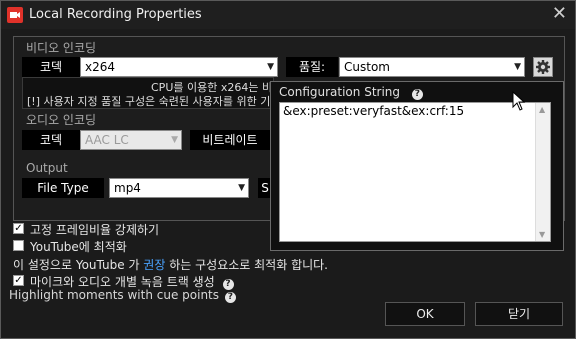 The width and height of the screenshot is (576, 339). I want to click on youtube-optimize-option: YouTube에 최적화, so click(163, 246).